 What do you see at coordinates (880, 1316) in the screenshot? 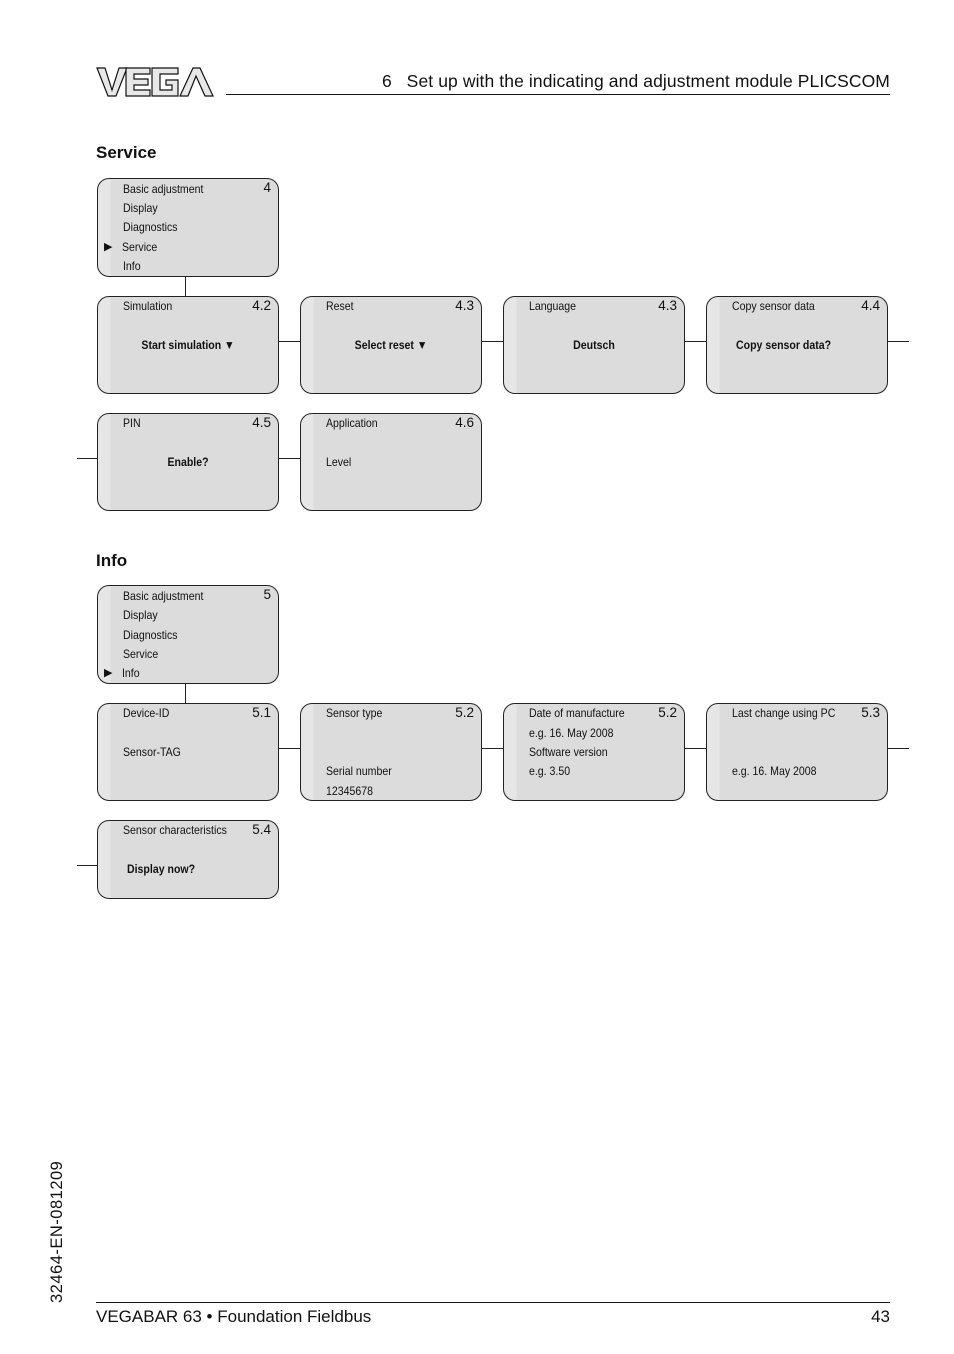
I see `page-number: 43` at bounding box center [880, 1316].